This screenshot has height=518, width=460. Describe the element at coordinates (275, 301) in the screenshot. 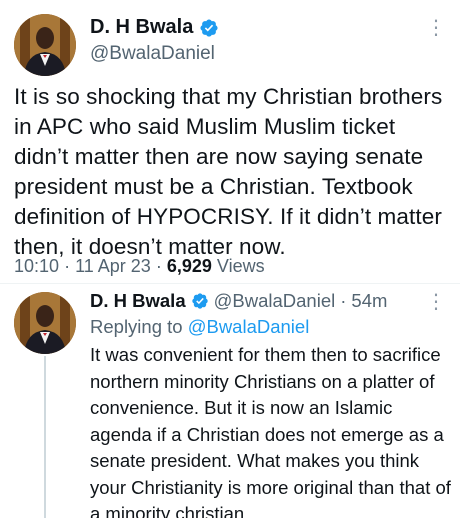

I see `reply-handle: @BwalaDaniel` at that location.